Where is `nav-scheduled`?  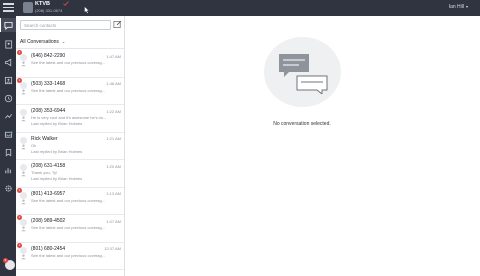
nav-scheduled is located at coordinates (8, 98).